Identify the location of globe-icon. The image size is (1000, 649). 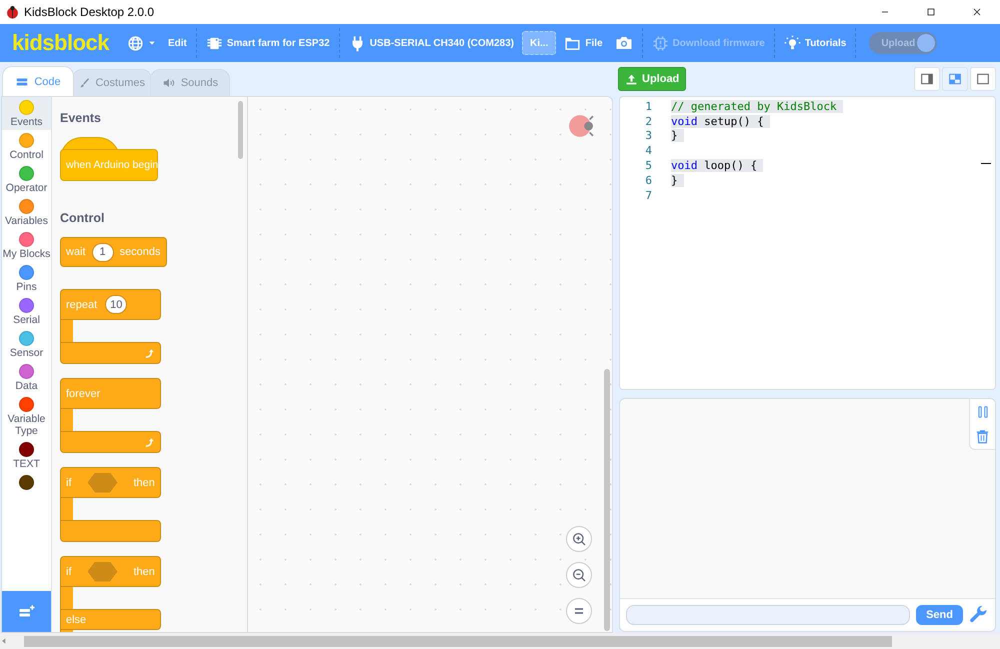
(135, 43).